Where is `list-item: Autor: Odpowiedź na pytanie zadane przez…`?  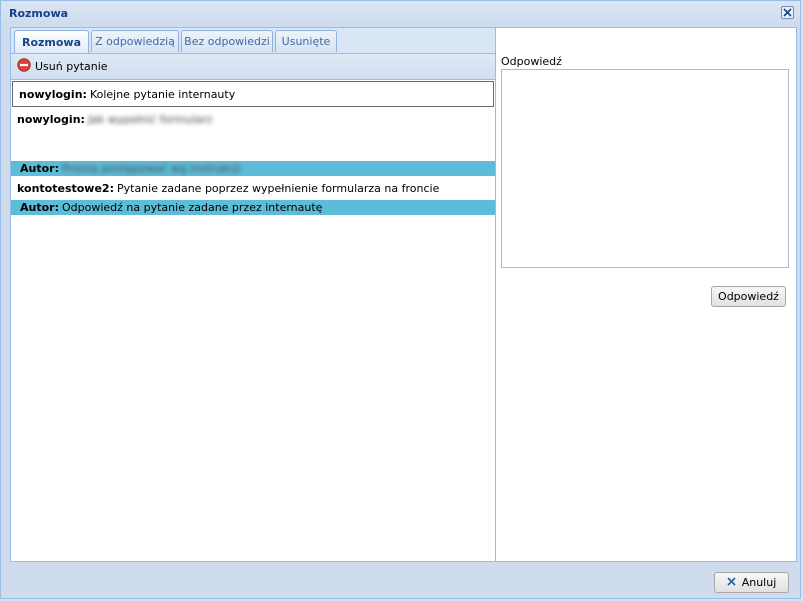 list-item: Autor: Odpowiedź na pytanie zadane przez… is located at coordinates (253, 207).